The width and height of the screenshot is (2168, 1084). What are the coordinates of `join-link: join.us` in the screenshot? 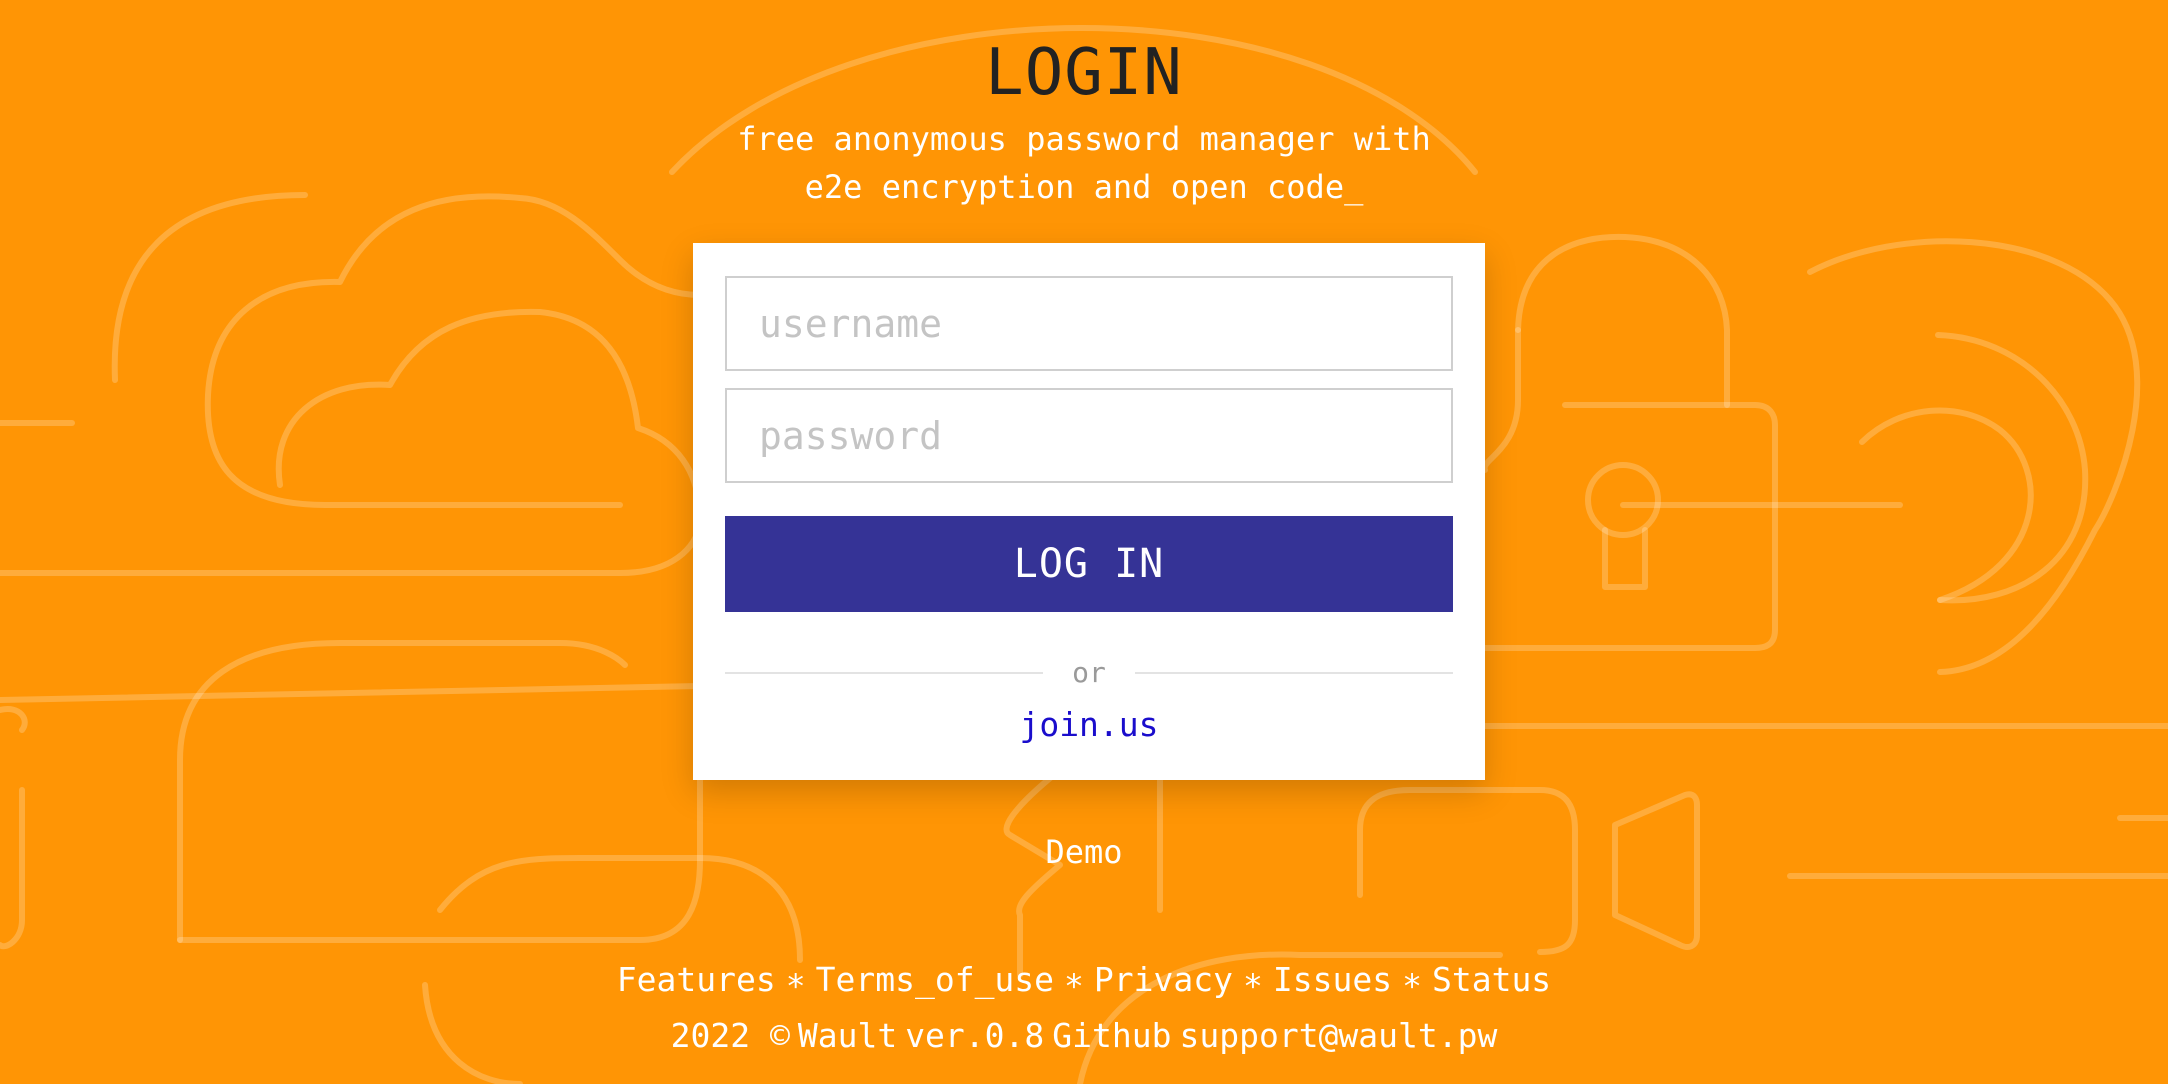 It's located at (1089, 725).